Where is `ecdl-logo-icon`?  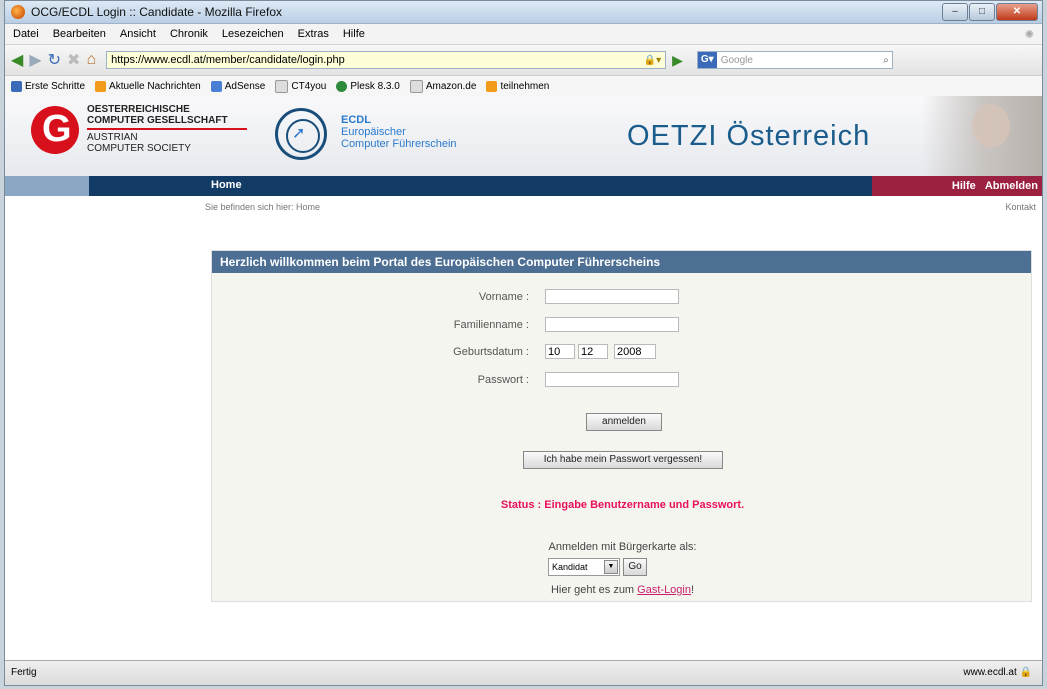
ecdl-logo-icon is located at coordinates (301, 134).